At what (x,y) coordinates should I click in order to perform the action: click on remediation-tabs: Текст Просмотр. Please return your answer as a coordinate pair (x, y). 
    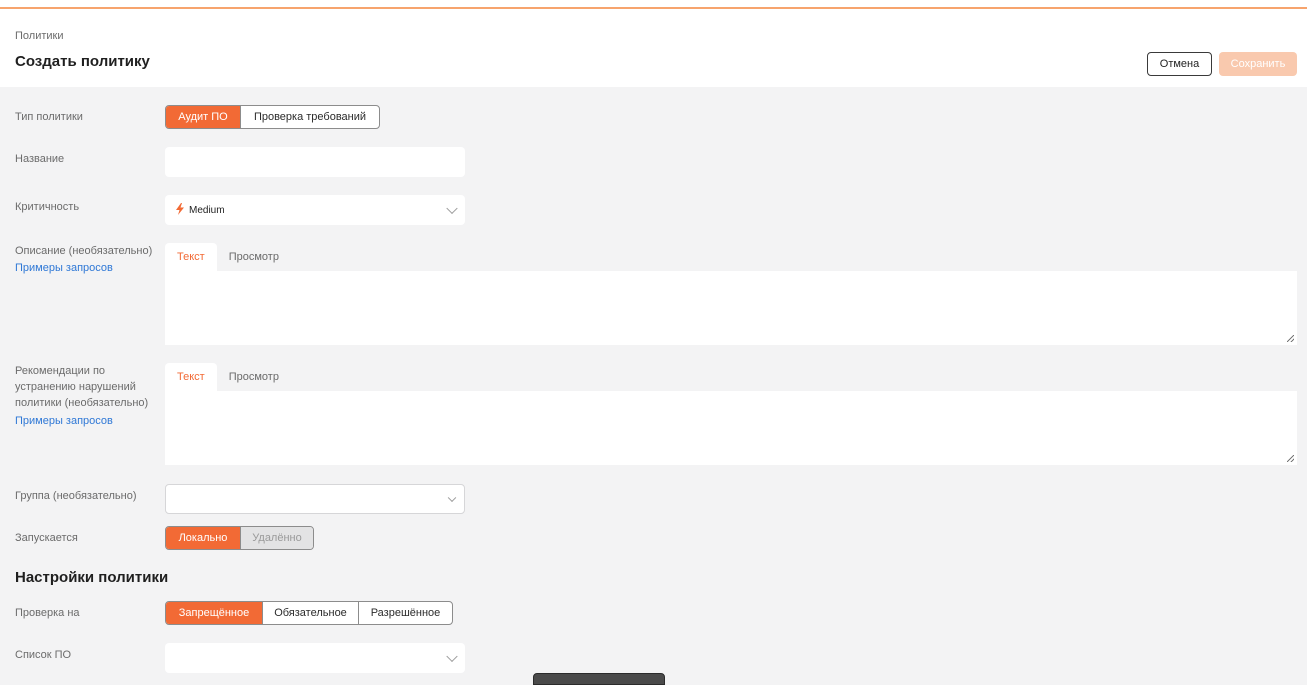
    Looking at the image, I should click on (228, 377).